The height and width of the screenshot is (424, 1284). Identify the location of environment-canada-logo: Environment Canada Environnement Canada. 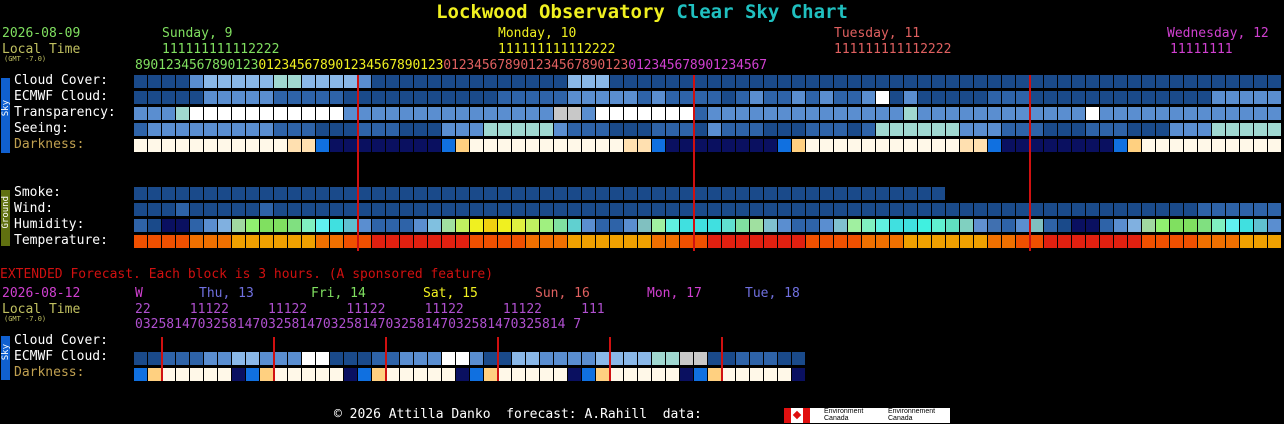
(867, 415).